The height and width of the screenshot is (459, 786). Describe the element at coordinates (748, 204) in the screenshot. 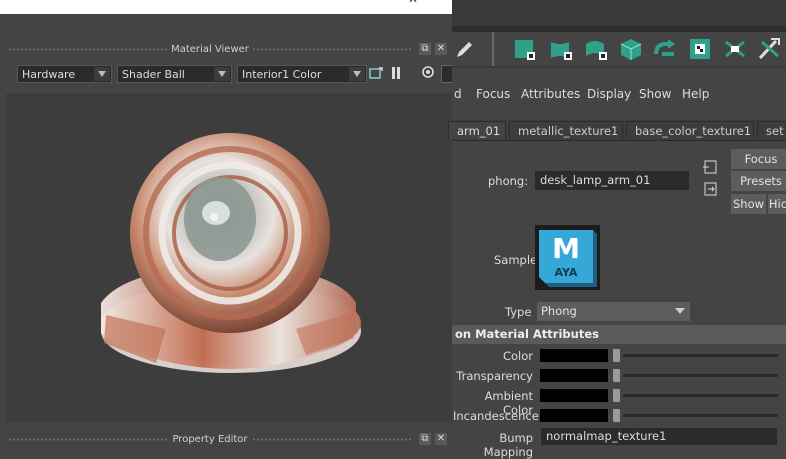

I see `show-button: Show` at that location.